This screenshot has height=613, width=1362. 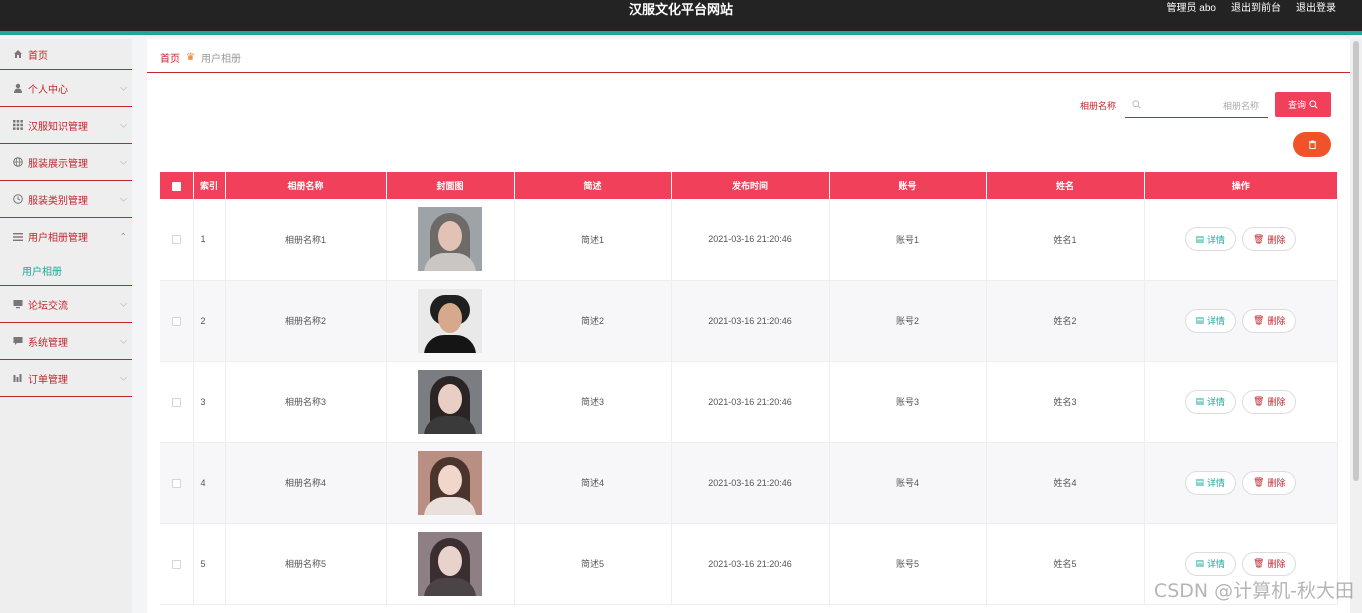 What do you see at coordinates (58, 201) in the screenshot?
I see `sidebar-item-label: 服装类别管理` at bounding box center [58, 201].